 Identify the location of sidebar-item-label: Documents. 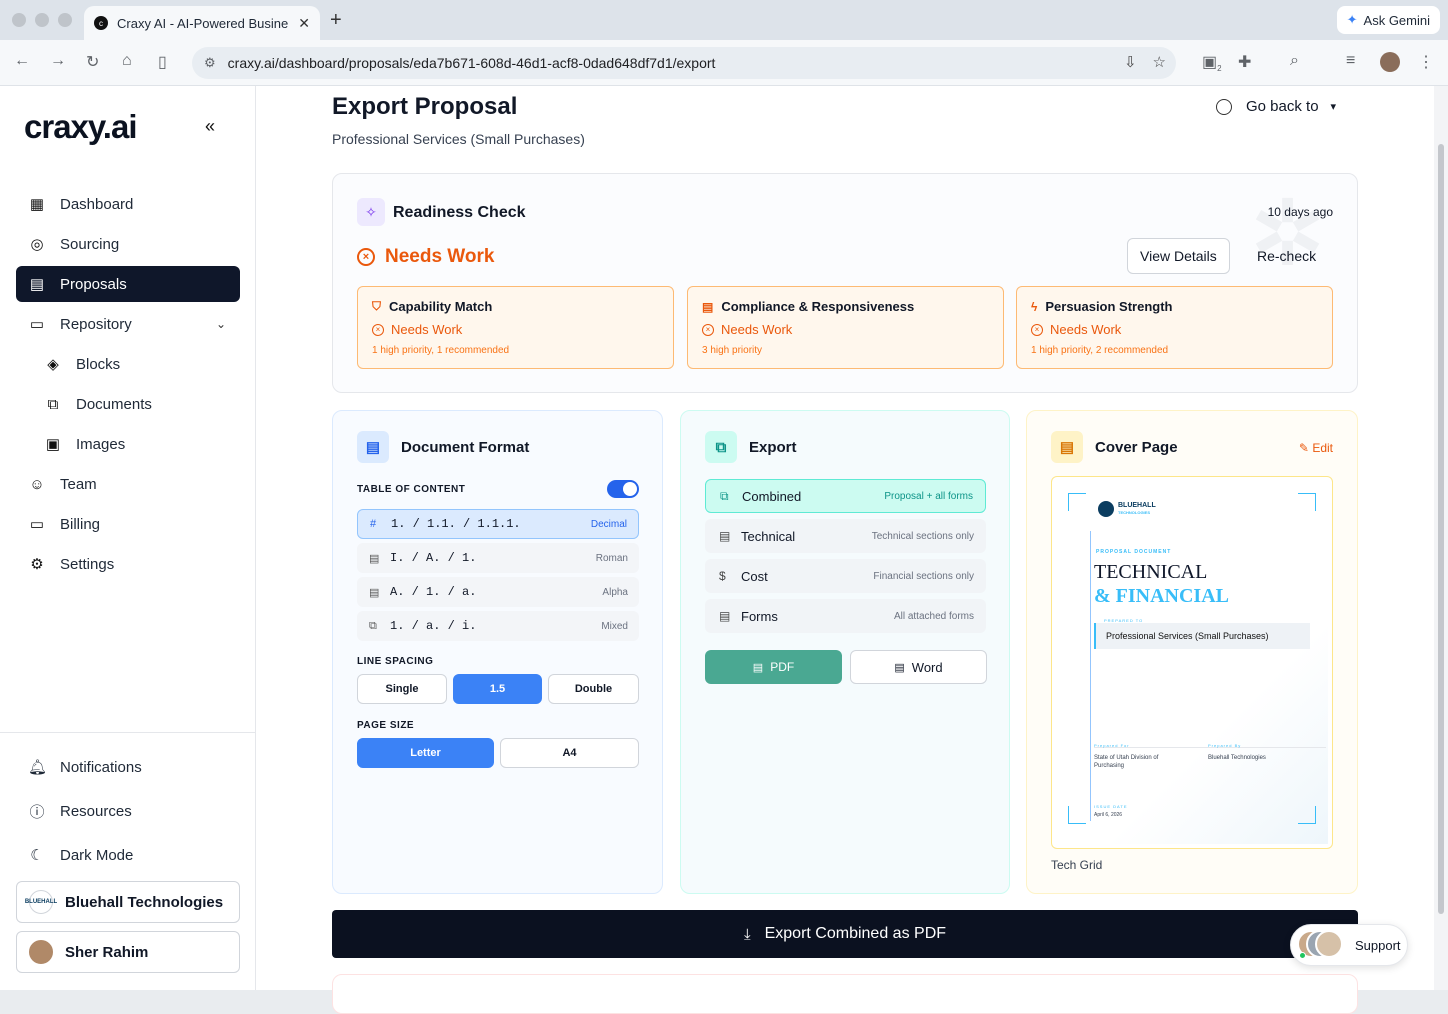
(114, 404).